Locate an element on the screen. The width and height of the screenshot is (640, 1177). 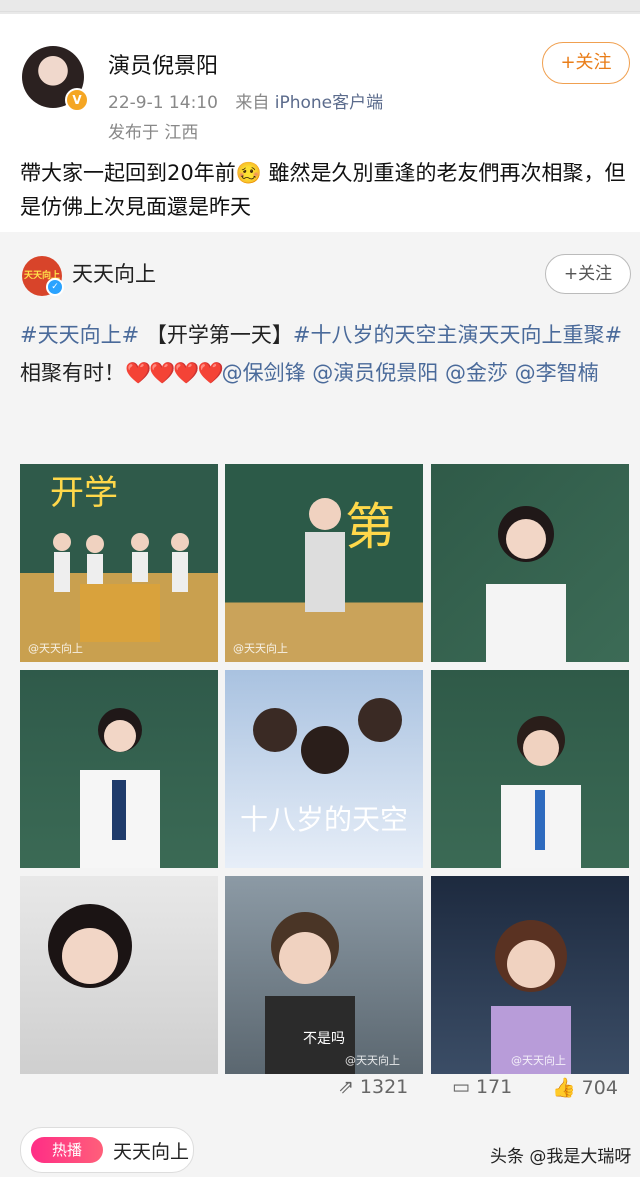
repost-count: 1321 is located at coordinates (384, 1087).